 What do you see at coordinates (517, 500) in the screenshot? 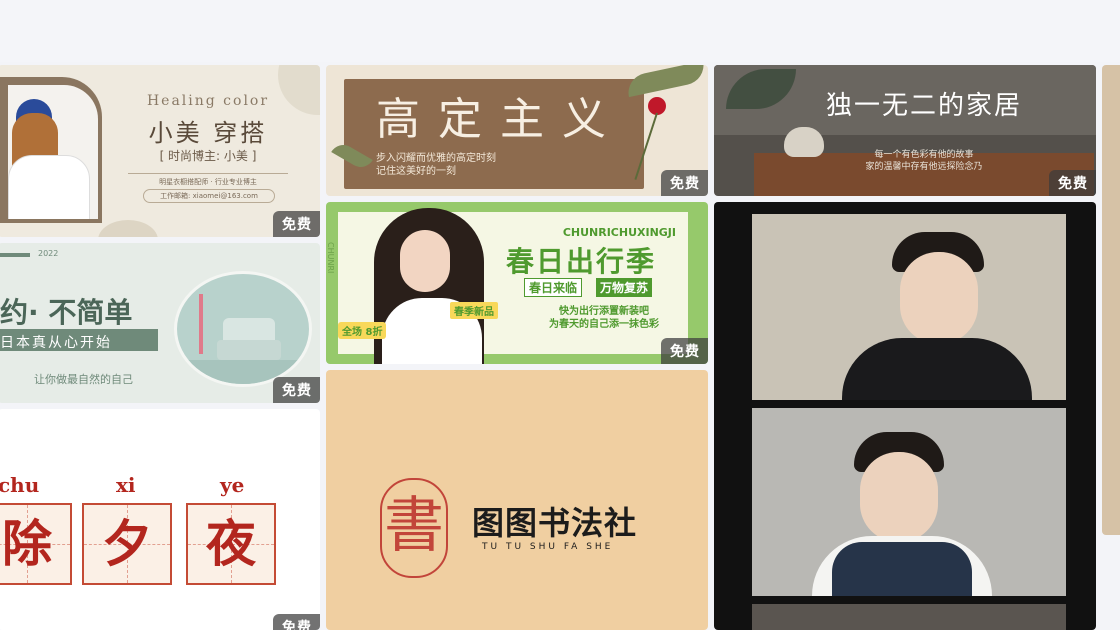
I see `template-card-calligraphy: 書 图图书法社 TU TU SHU FA SHE` at bounding box center [517, 500].